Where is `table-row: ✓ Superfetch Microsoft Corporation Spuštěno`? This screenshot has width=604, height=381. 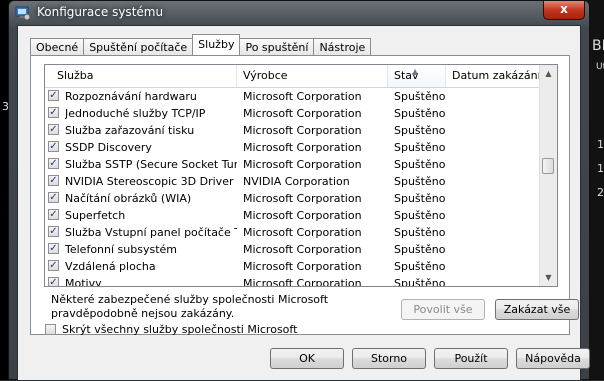 table-row: ✓ Superfetch Microsoft Corporation Spuštěno is located at coordinates (292, 215).